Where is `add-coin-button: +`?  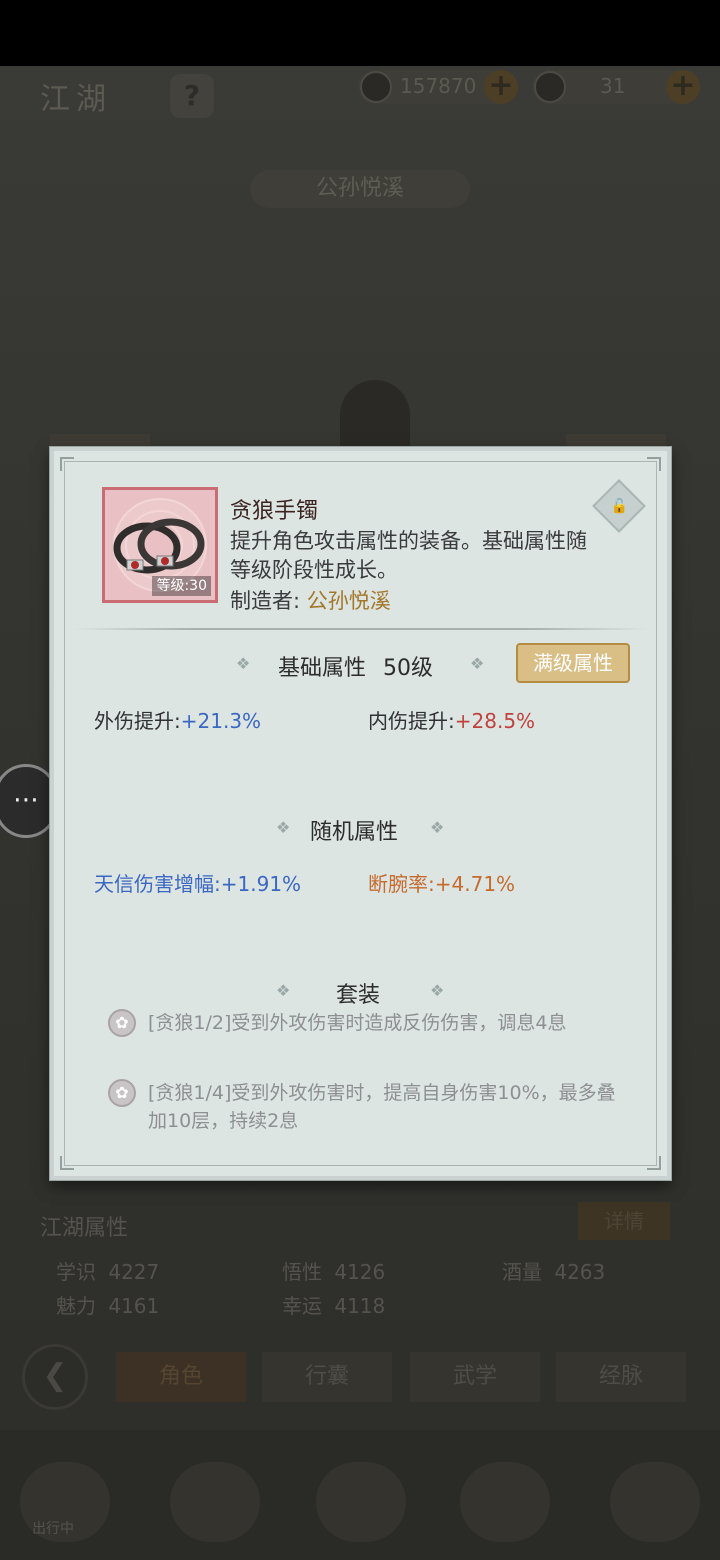 add-coin-button: + is located at coordinates (501, 87).